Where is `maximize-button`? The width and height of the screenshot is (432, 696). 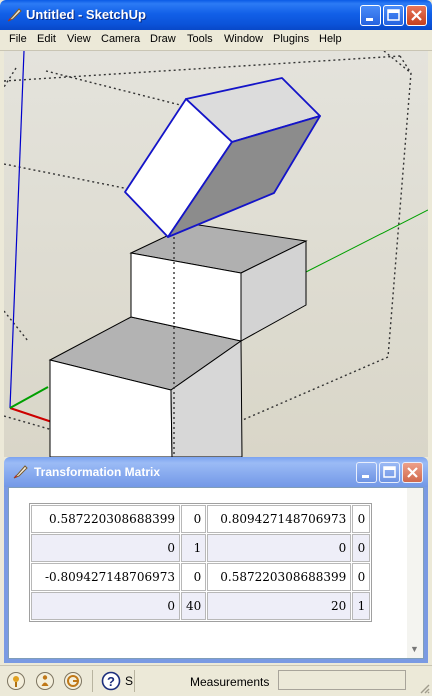 maximize-button is located at coordinates (393, 15).